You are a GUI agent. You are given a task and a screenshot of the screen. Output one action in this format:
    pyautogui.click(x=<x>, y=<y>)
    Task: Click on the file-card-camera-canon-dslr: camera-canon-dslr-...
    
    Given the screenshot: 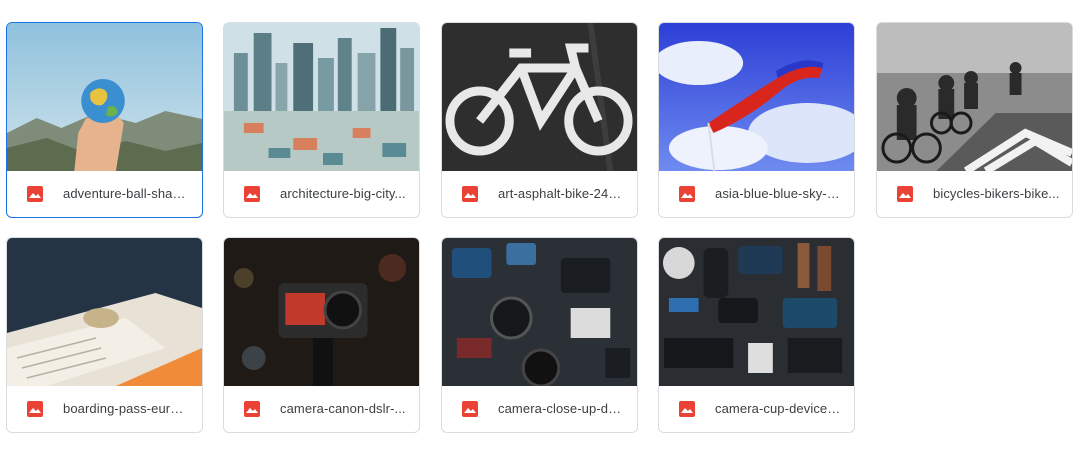 What is the action you would take?
    pyautogui.click(x=321, y=335)
    